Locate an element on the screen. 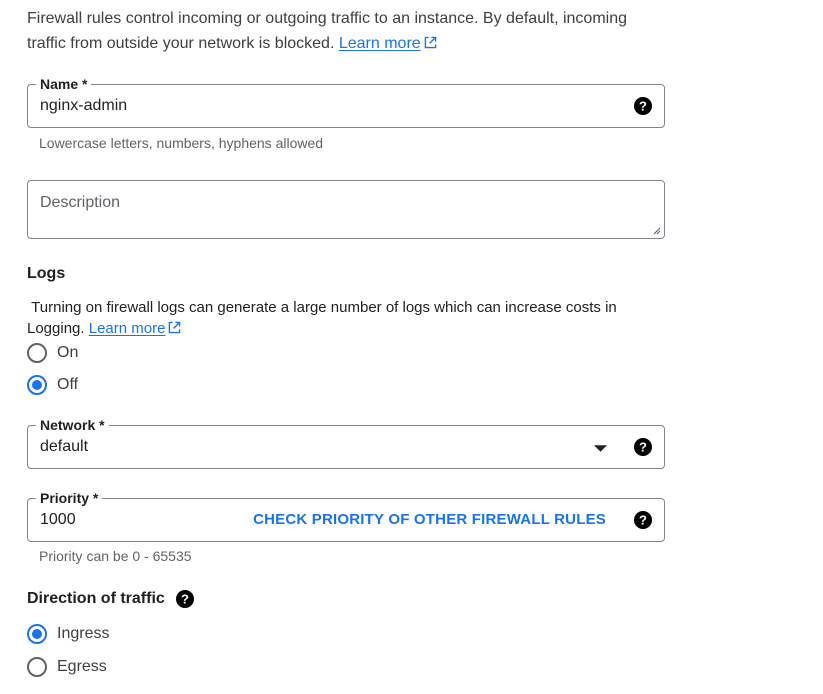 This screenshot has height=694, width=823. priority-field-value: 1000 is located at coordinates (58, 520).